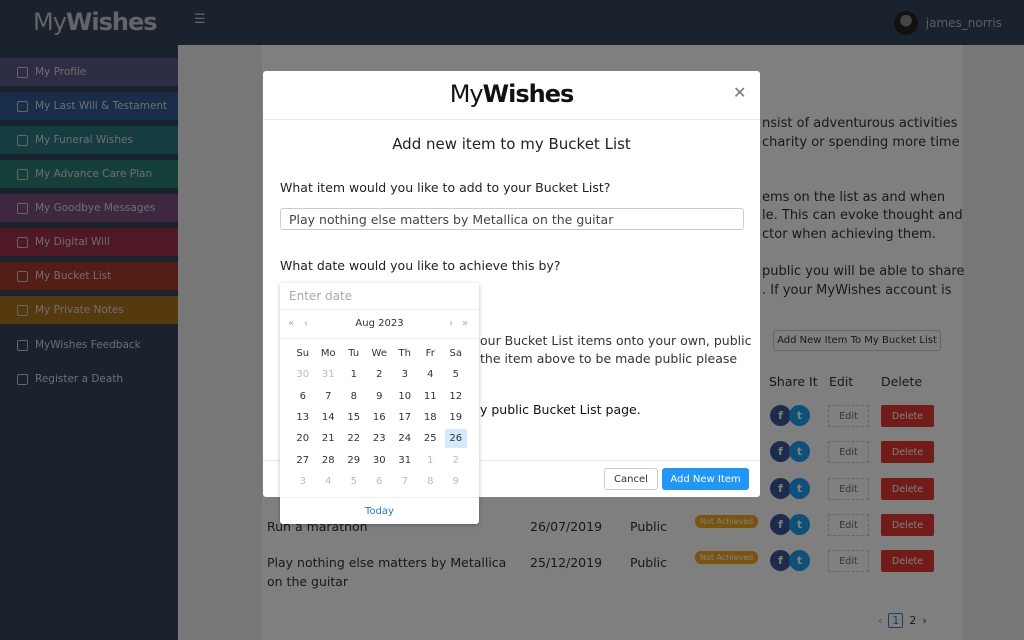 Image resolution: width=1024 pixels, height=640 pixels. Describe the element at coordinates (455, 354) in the screenshot. I see `weekday-label: Sa` at that location.